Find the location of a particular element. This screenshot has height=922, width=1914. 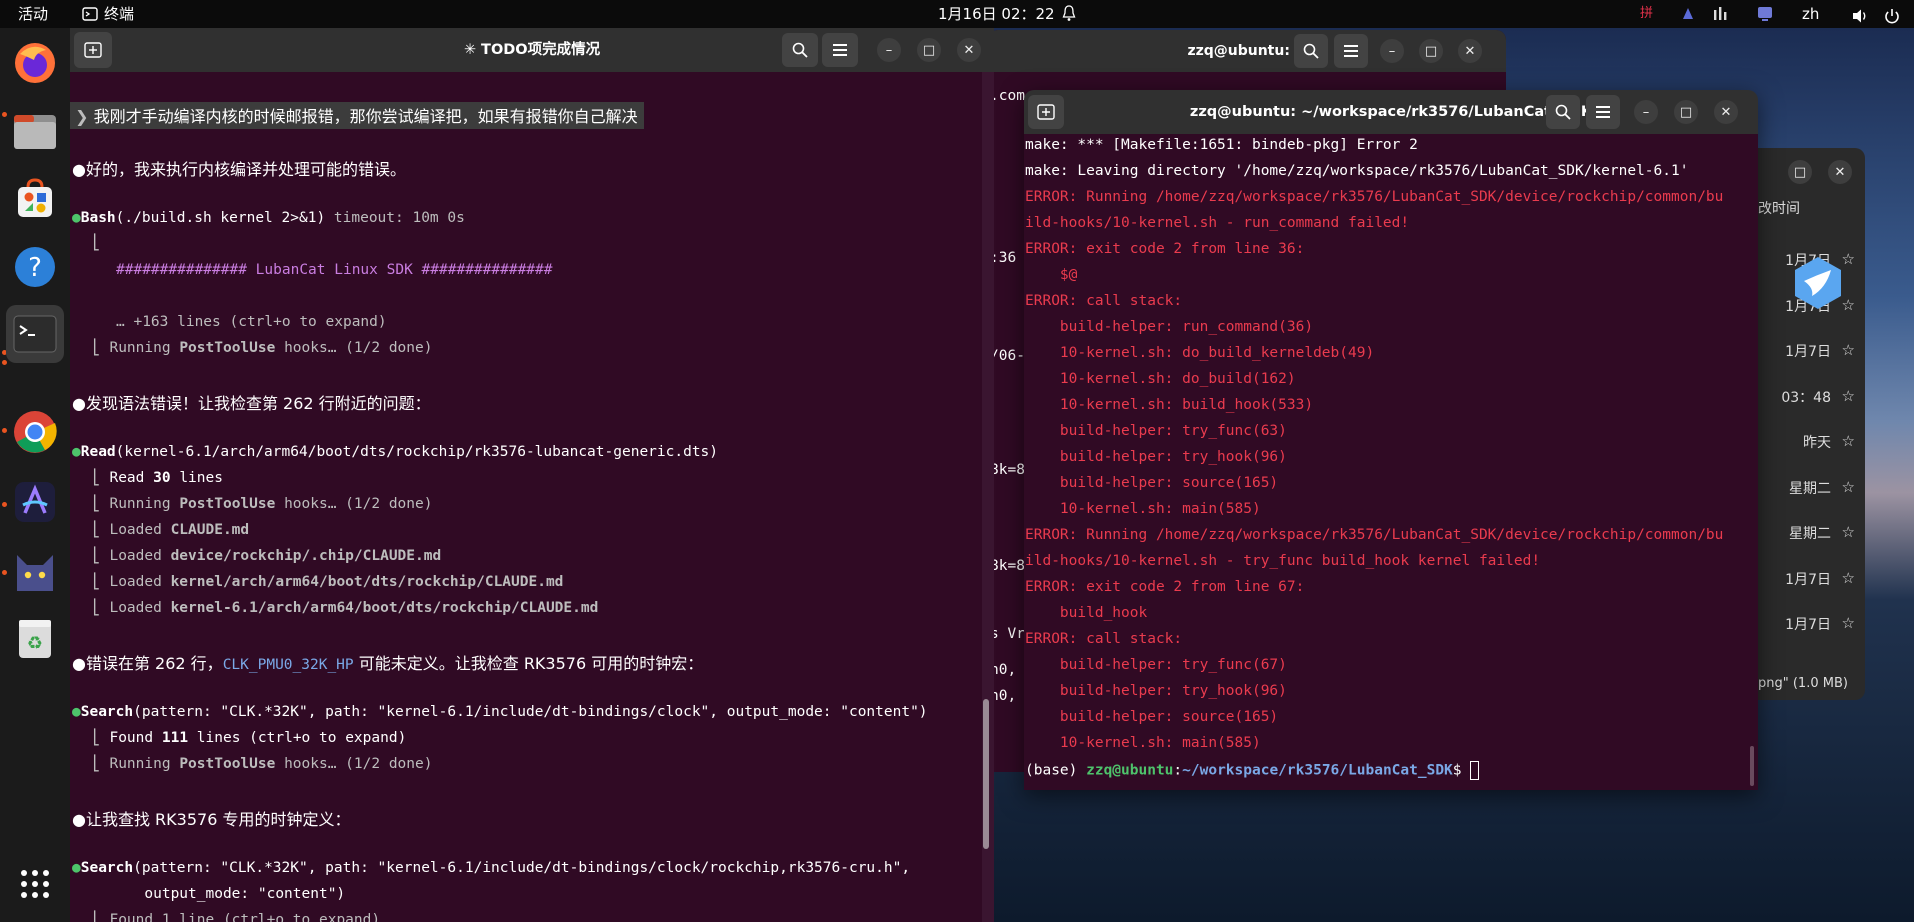

output-line: build-helper: run_command(36) is located at coordinates (1169, 327).